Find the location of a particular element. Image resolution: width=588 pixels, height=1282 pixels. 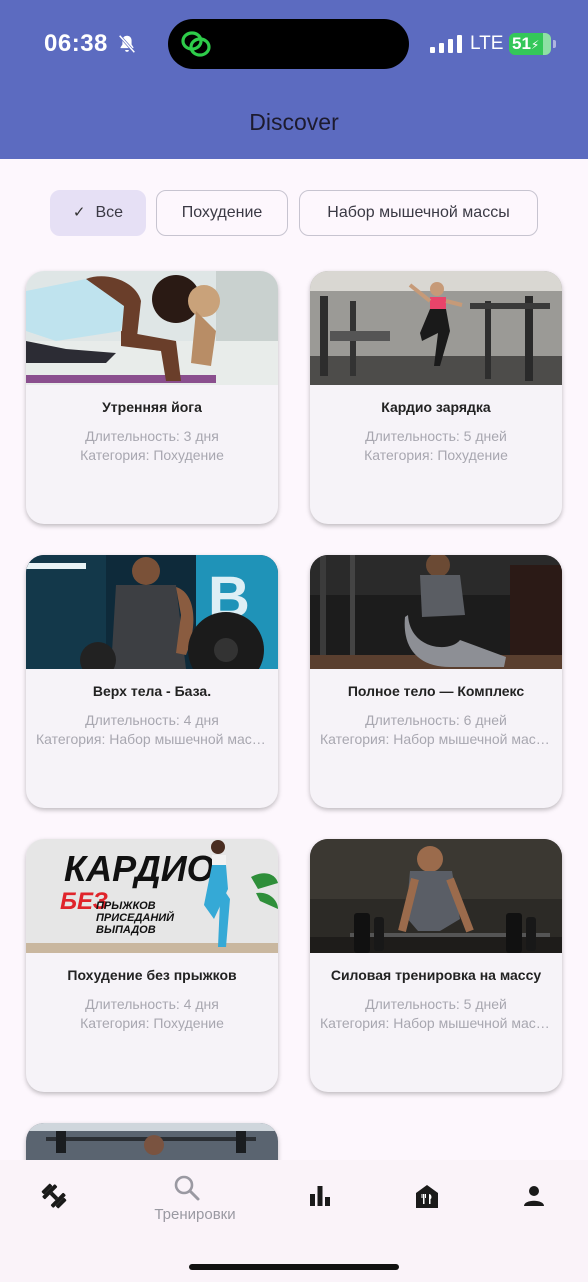

workout-duration: Длительность: 6 дней is located at coordinates (436, 720).